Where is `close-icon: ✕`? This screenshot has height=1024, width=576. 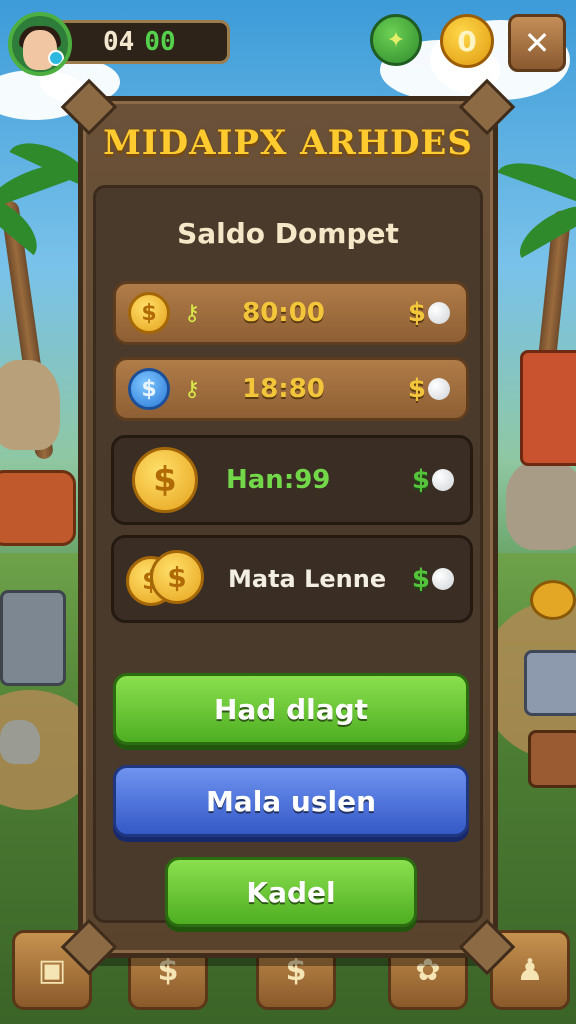 close-icon: ✕ is located at coordinates (537, 43).